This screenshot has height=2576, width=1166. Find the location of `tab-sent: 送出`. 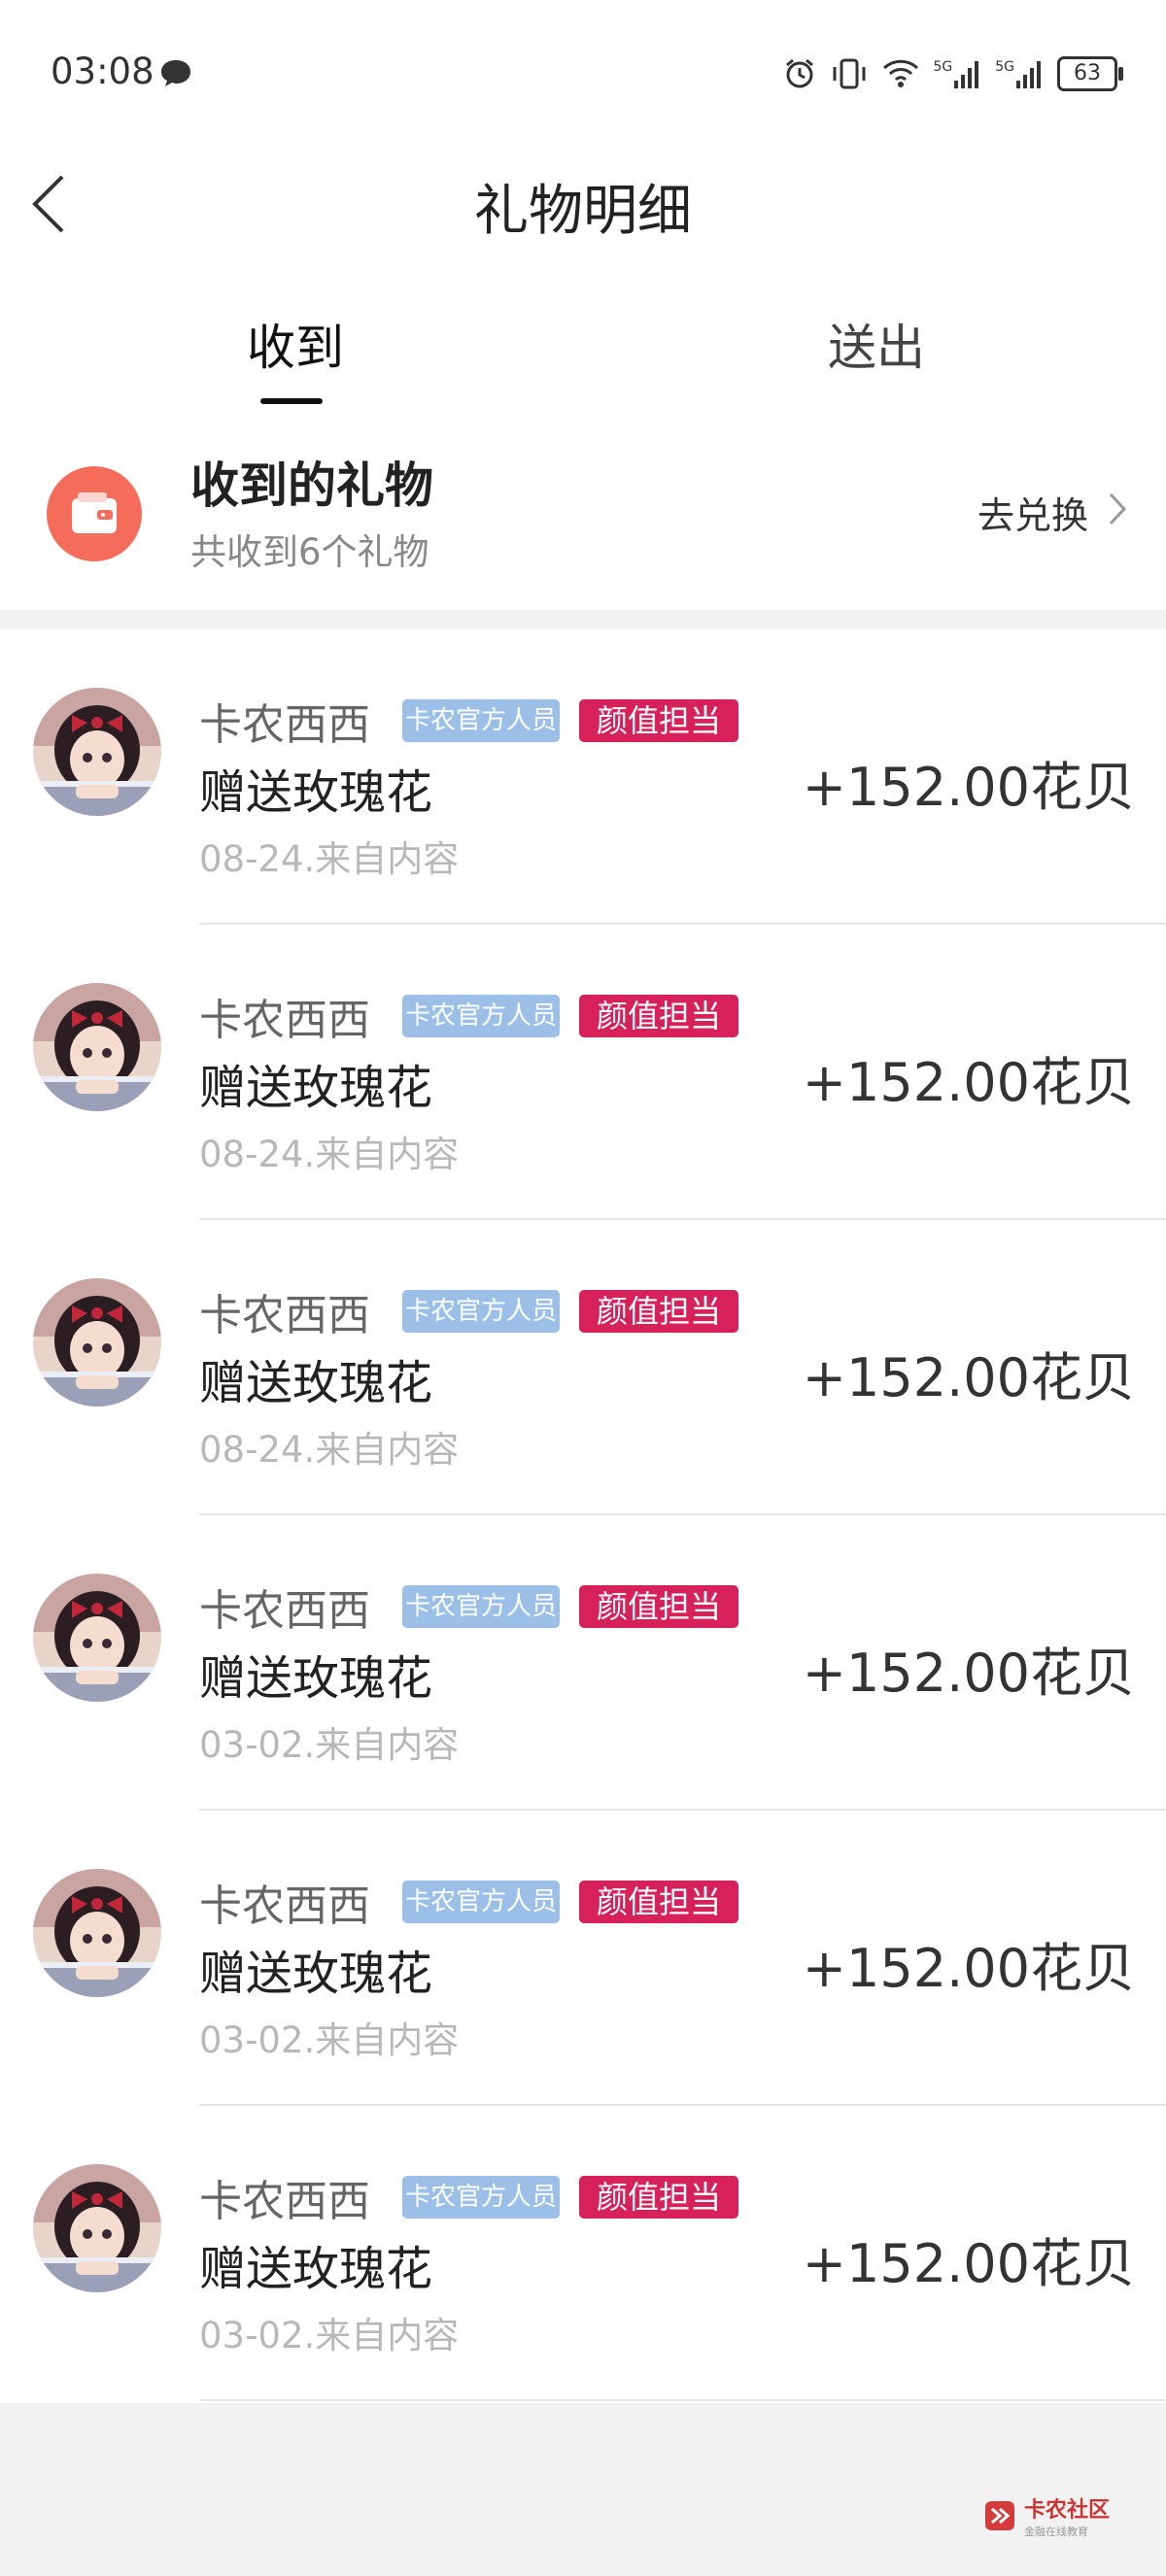

tab-sent: 送出 is located at coordinates (876, 344).